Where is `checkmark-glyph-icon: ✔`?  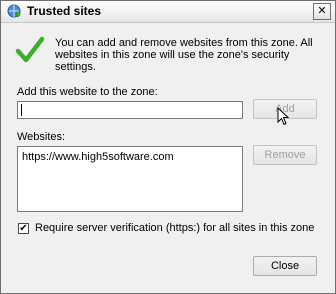
checkmark-glyph-icon: ✔ is located at coordinates (23, 228).